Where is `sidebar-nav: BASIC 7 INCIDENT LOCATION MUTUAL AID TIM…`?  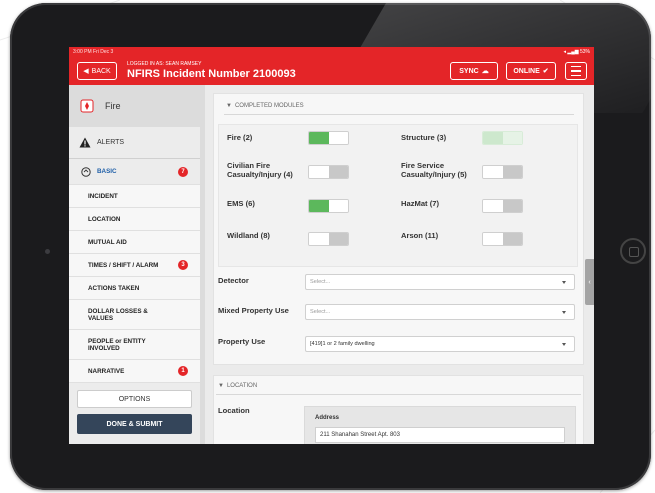 sidebar-nav: BASIC 7 INCIDENT LOCATION MUTUAL AID TIM… is located at coordinates (134, 271).